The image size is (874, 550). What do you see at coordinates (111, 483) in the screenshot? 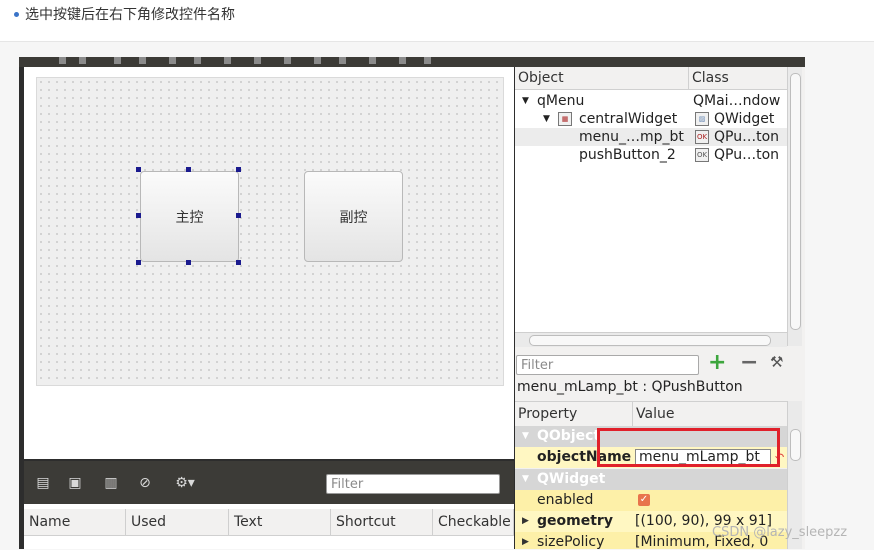
I see `paste-icon: ▥` at bounding box center [111, 483].